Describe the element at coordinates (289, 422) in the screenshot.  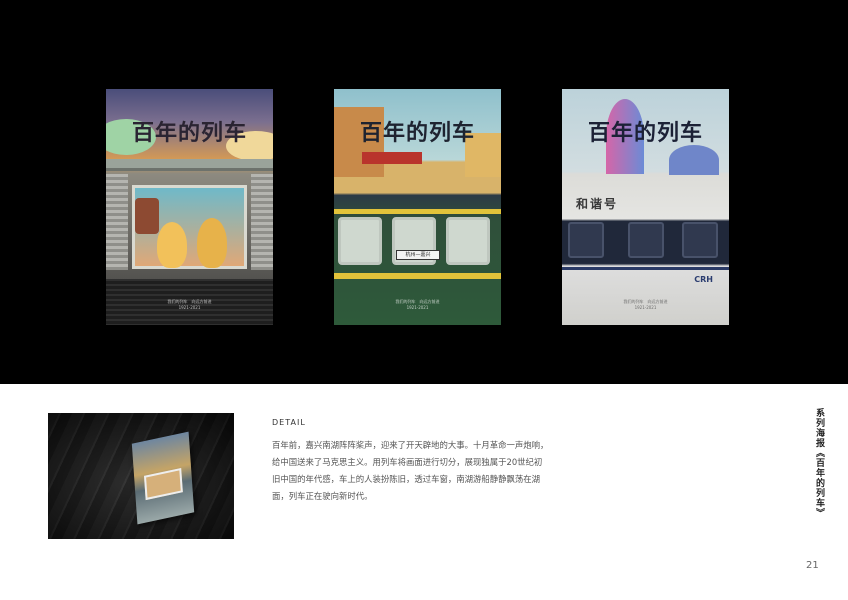
I see `detail-heading: DETAIL` at that location.